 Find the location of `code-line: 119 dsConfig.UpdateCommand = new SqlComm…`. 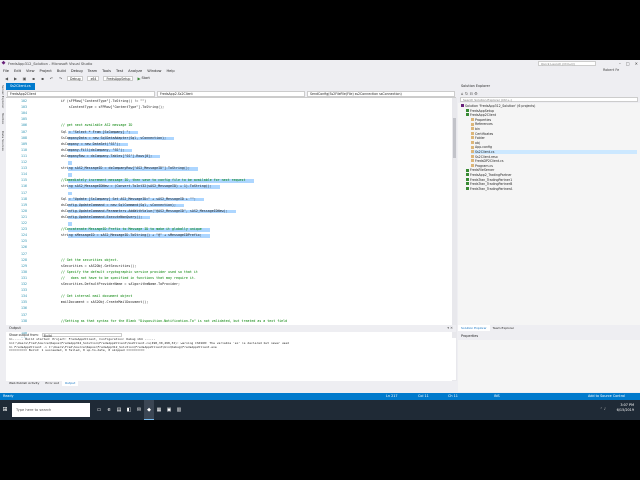

code-line: 119 dsConfig.UpdateCommand = new SqlComm… is located at coordinates (226, 205).